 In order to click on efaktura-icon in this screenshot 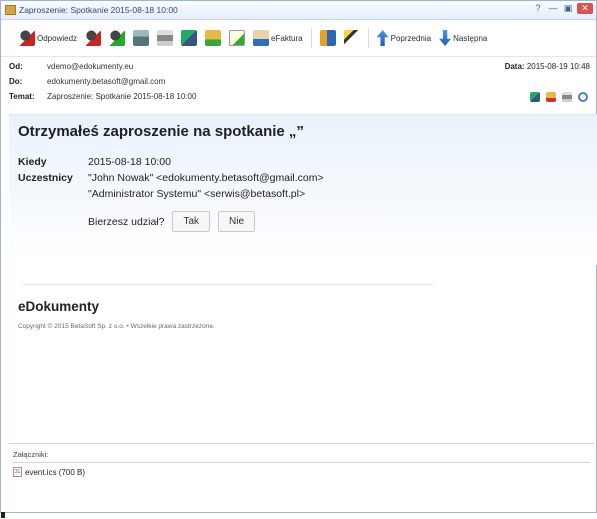, I will do `click(261, 38)`.